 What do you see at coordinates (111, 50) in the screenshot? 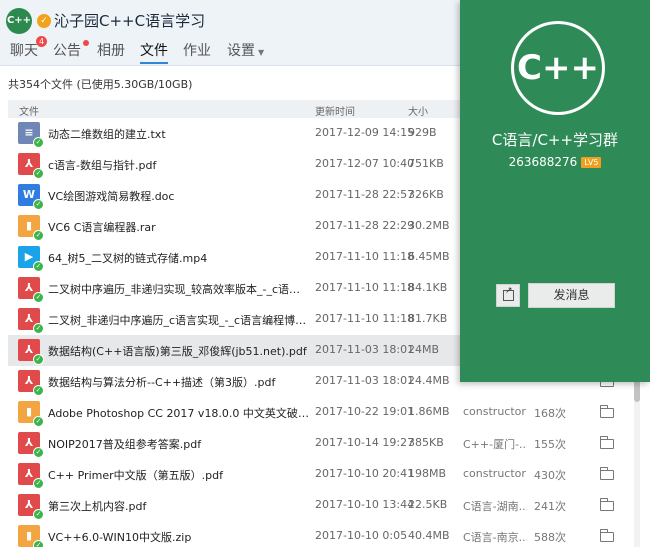
I see `tab-album: 相册` at bounding box center [111, 50].